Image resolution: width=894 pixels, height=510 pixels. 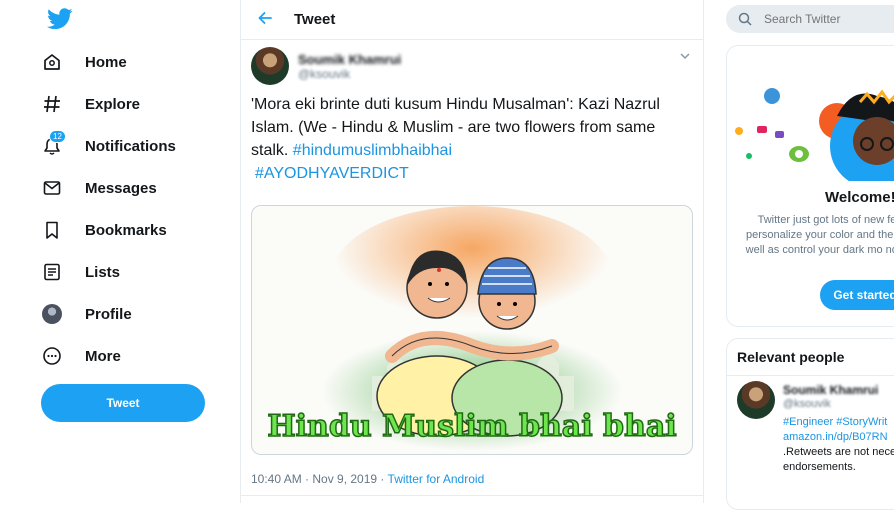 What do you see at coordinates (838, 437) in the screenshot?
I see `bio-link: amazon.in/dp/B07RN` at bounding box center [838, 437].